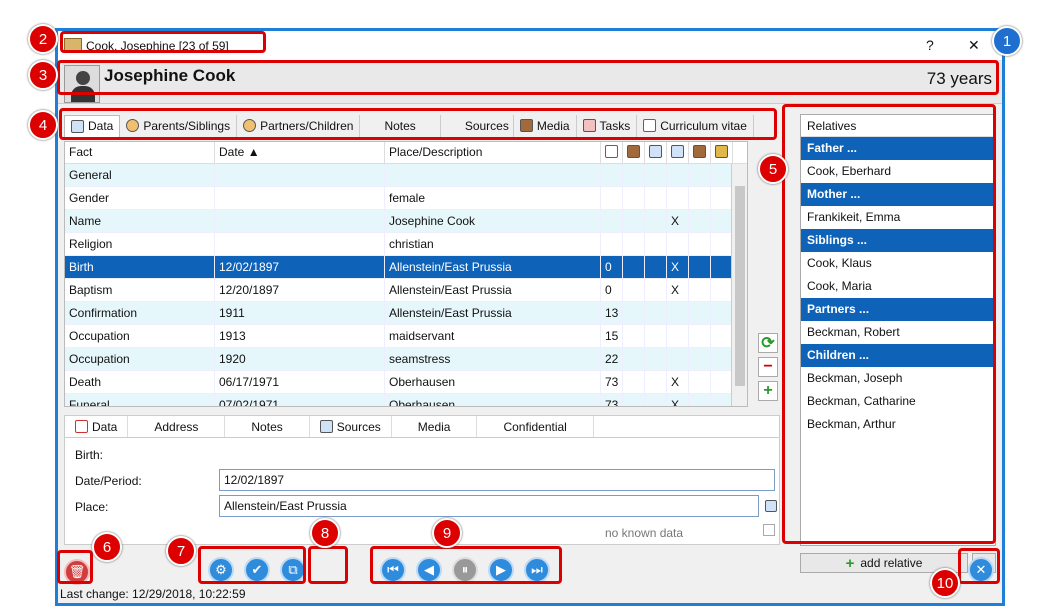 The height and width of the screenshot is (616, 1042). I want to click on place-cell: Oberhausen, so click(493, 382).